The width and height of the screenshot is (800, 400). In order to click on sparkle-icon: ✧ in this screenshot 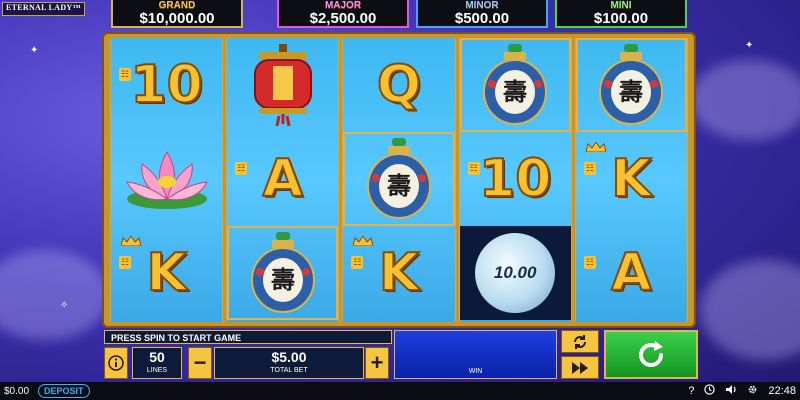, I will do `click(64, 305)`.